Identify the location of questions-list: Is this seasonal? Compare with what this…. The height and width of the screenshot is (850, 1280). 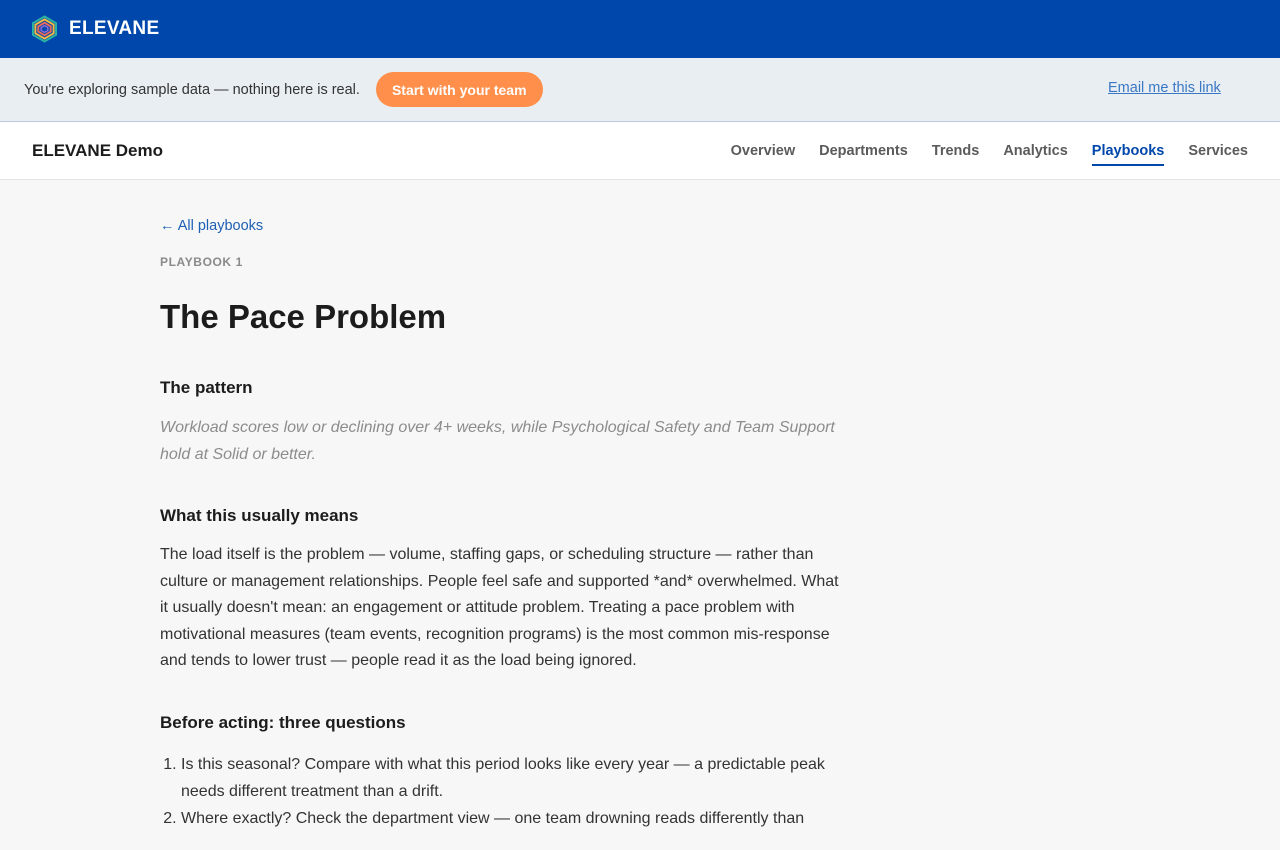
(500, 791).